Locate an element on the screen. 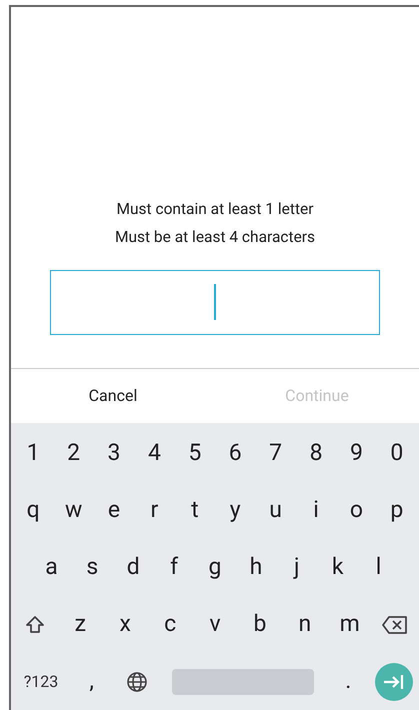 This screenshot has width=419, height=710. key: 8 is located at coordinates (316, 454).